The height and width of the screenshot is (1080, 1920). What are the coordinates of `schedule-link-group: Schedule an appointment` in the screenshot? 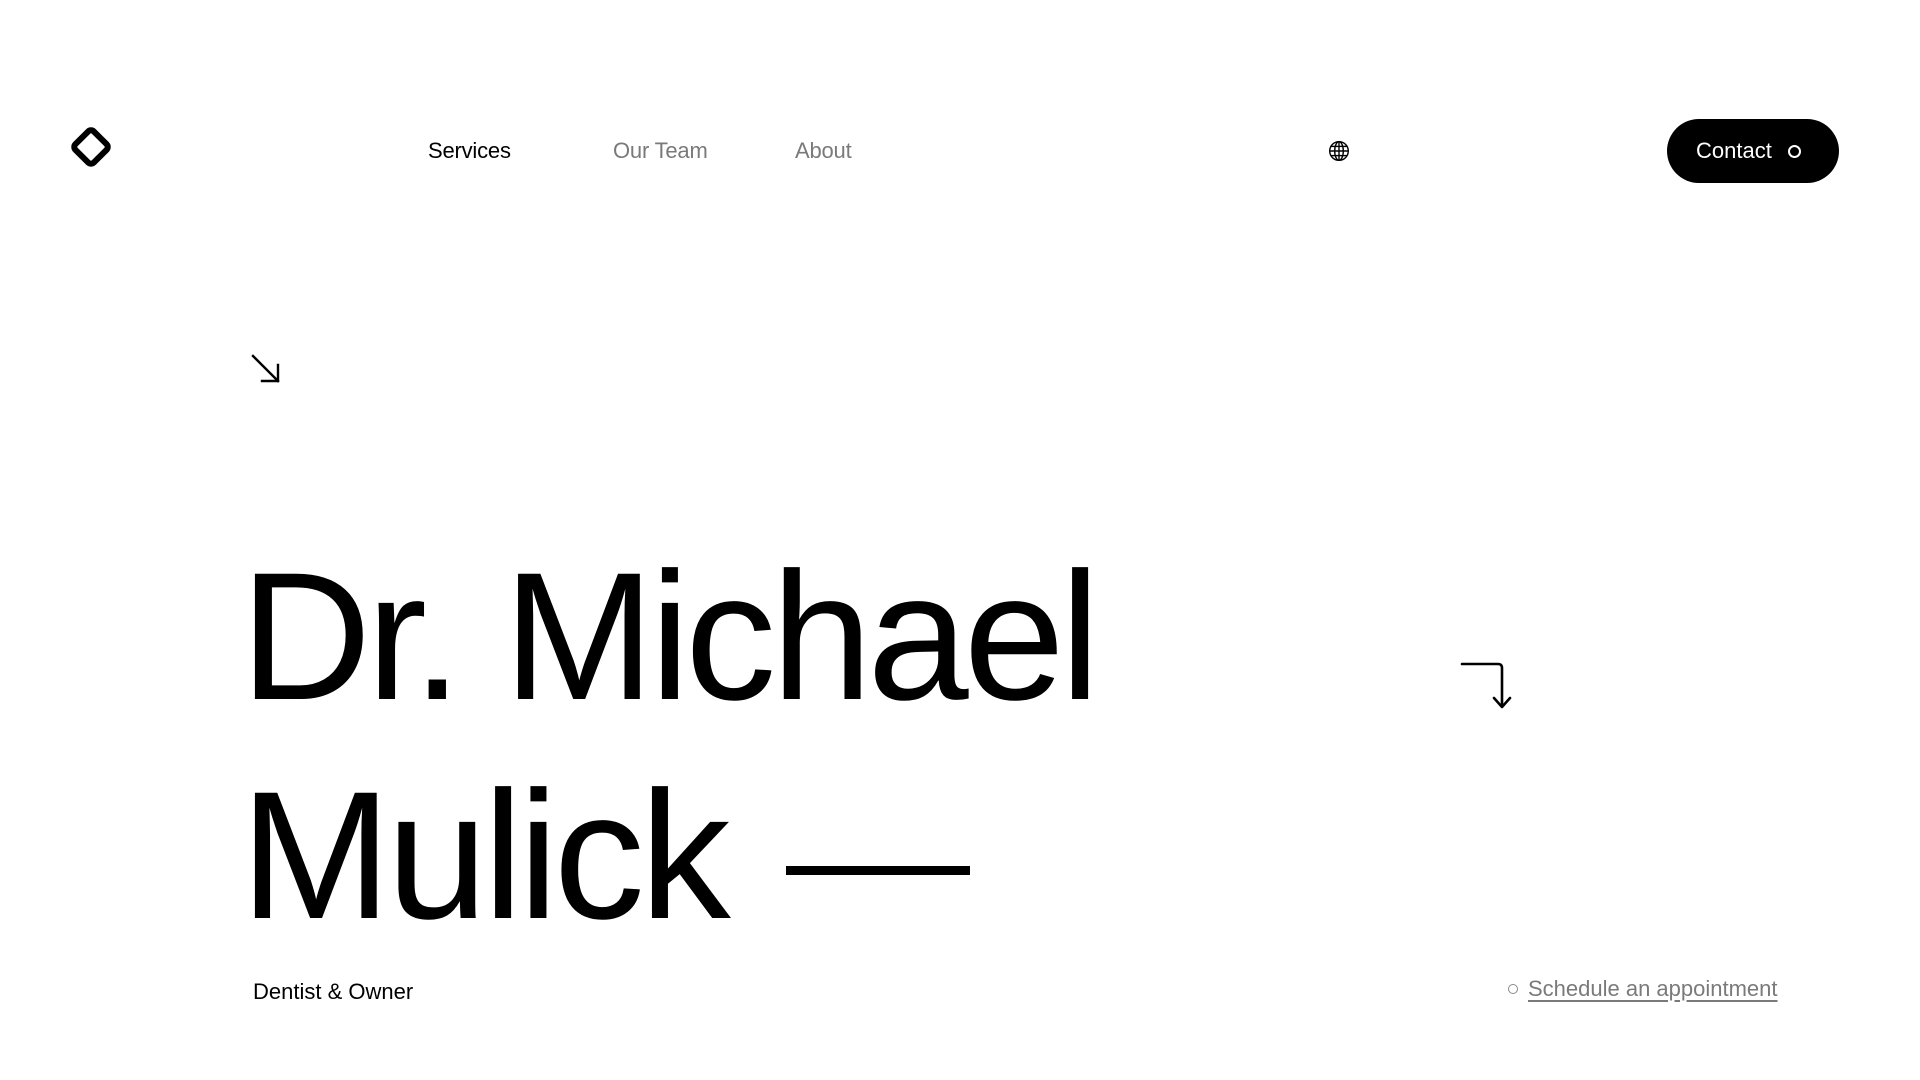 It's located at (1643, 989).